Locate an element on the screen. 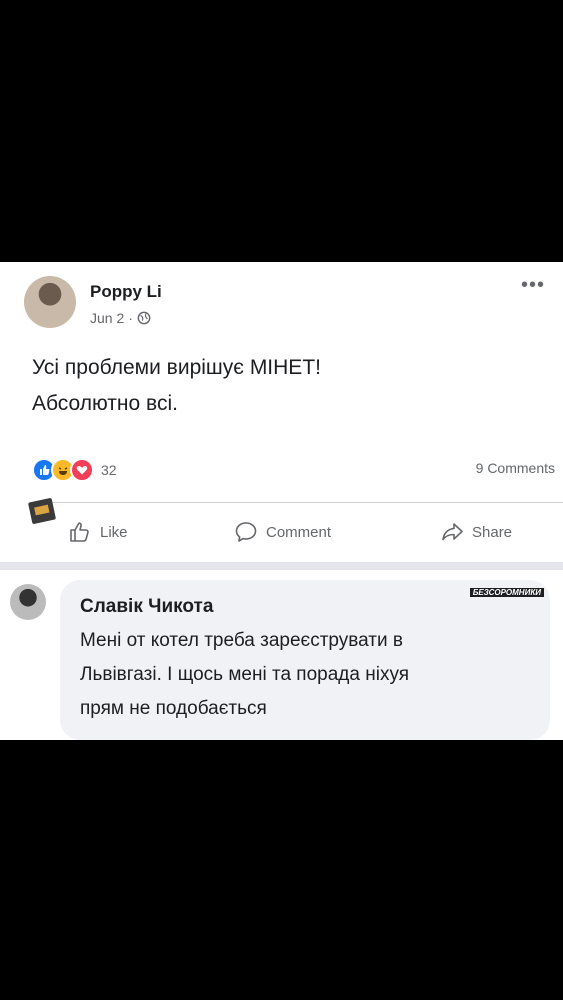 The width and height of the screenshot is (563, 1000). post-actions-bar: Like Comment Share is located at coordinates (281, 536).